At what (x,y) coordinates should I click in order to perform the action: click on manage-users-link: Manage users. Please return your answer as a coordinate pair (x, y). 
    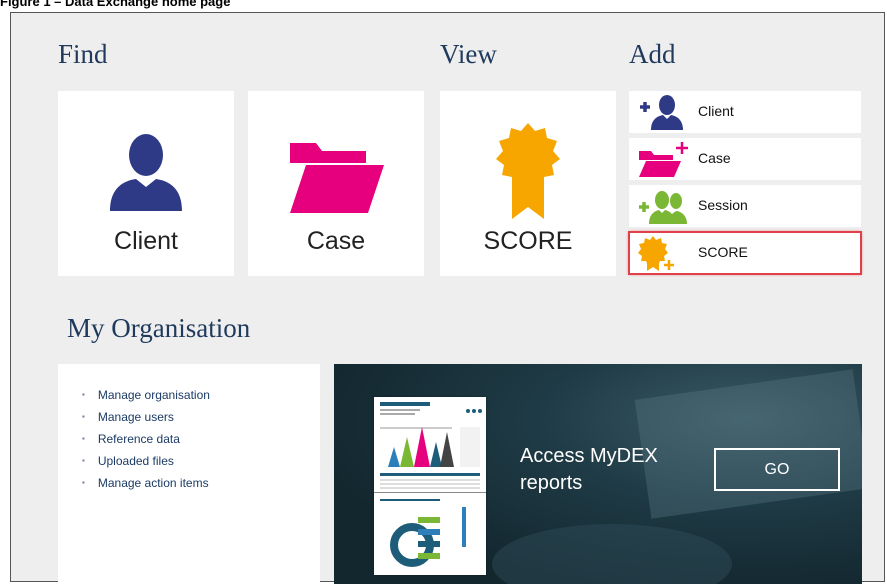
    Looking at the image, I should click on (201, 417).